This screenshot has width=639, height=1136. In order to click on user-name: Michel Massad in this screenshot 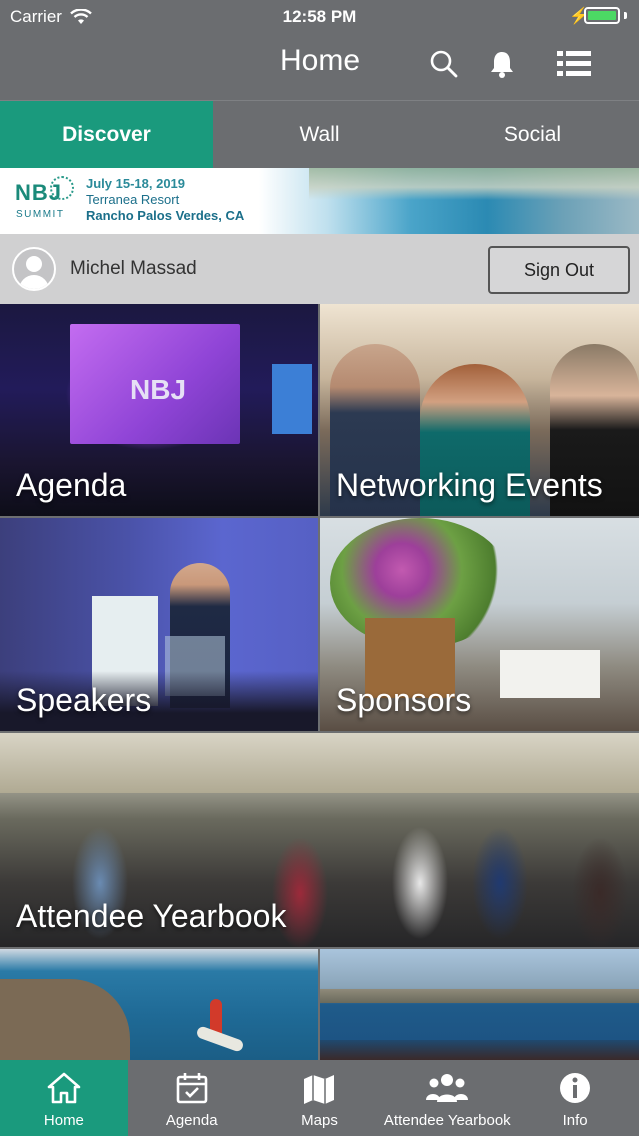, I will do `click(133, 268)`.